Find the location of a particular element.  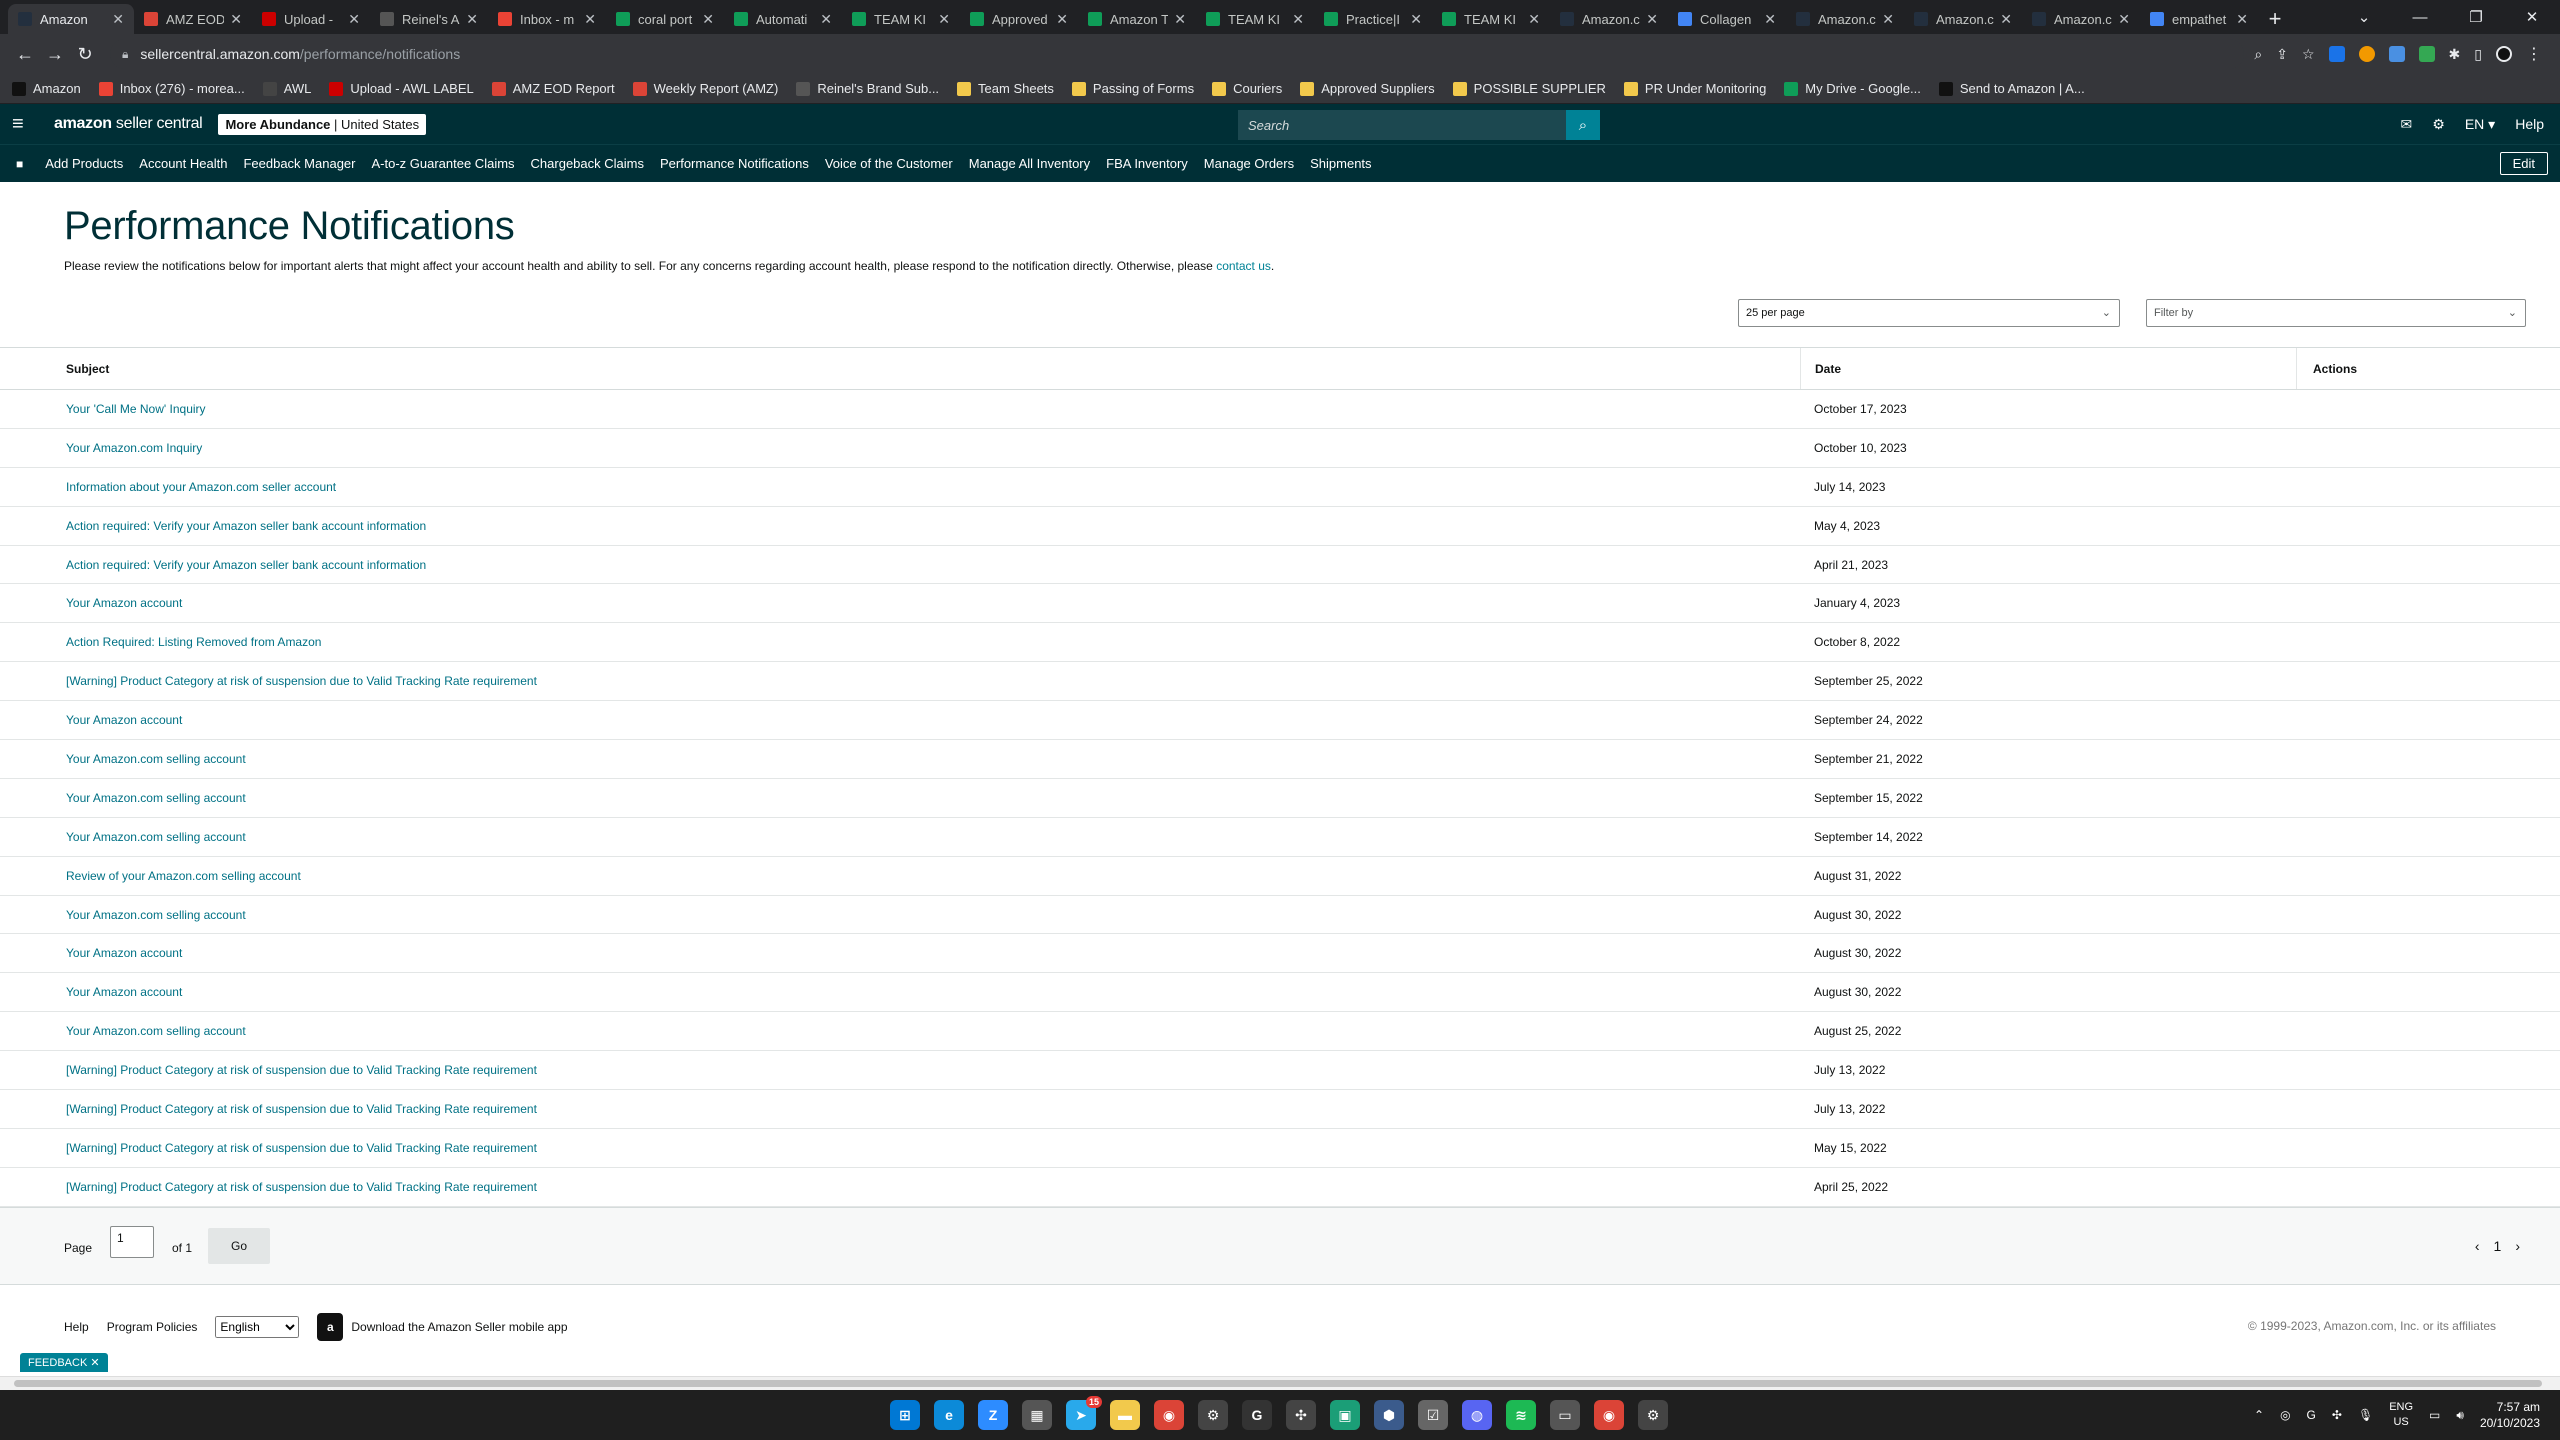

telegram-icon: ➤ 15 is located at coordinates (1084, 1413).